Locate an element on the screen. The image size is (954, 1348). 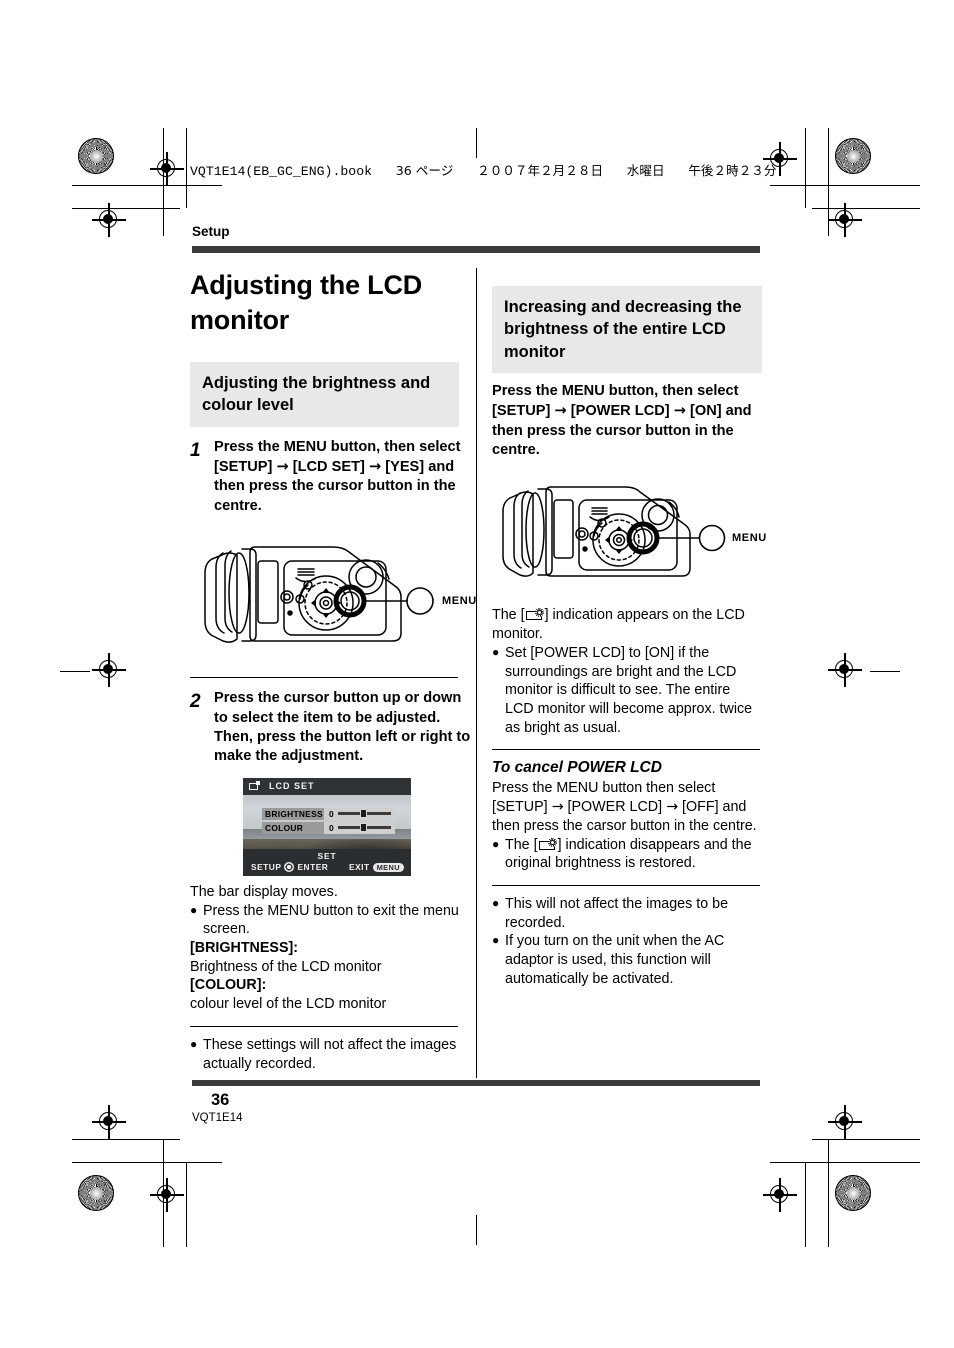
crop-line-tr-v2 is located at coordinates (806, 168).